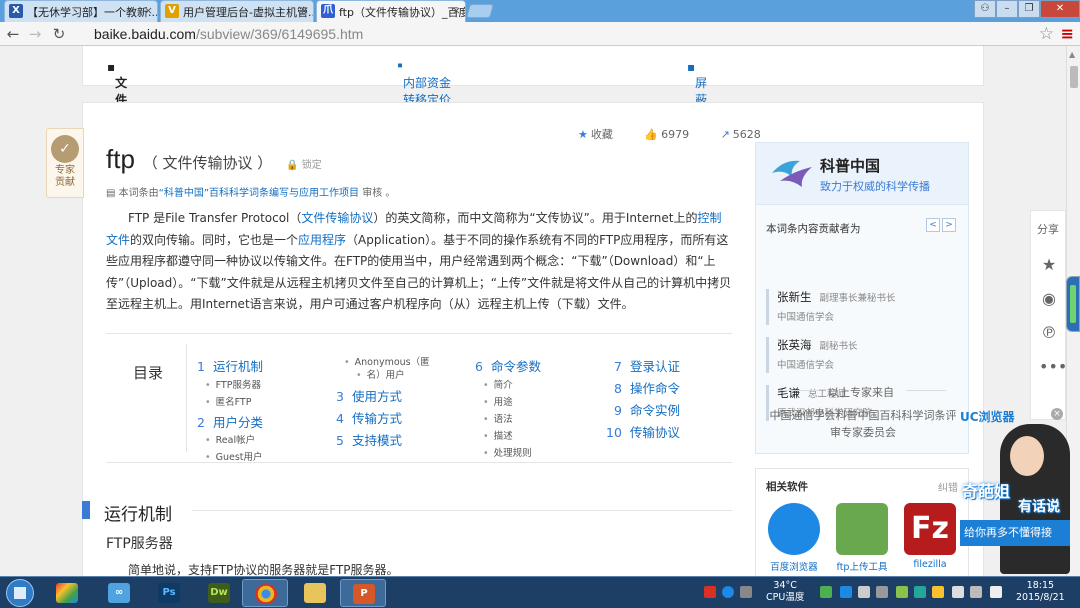 This screenshot has height=608, width=1080. Describe the element at coordinates (1046, 34) in the screenshot. I see `bookmark-star-icon: ☆` at that location.